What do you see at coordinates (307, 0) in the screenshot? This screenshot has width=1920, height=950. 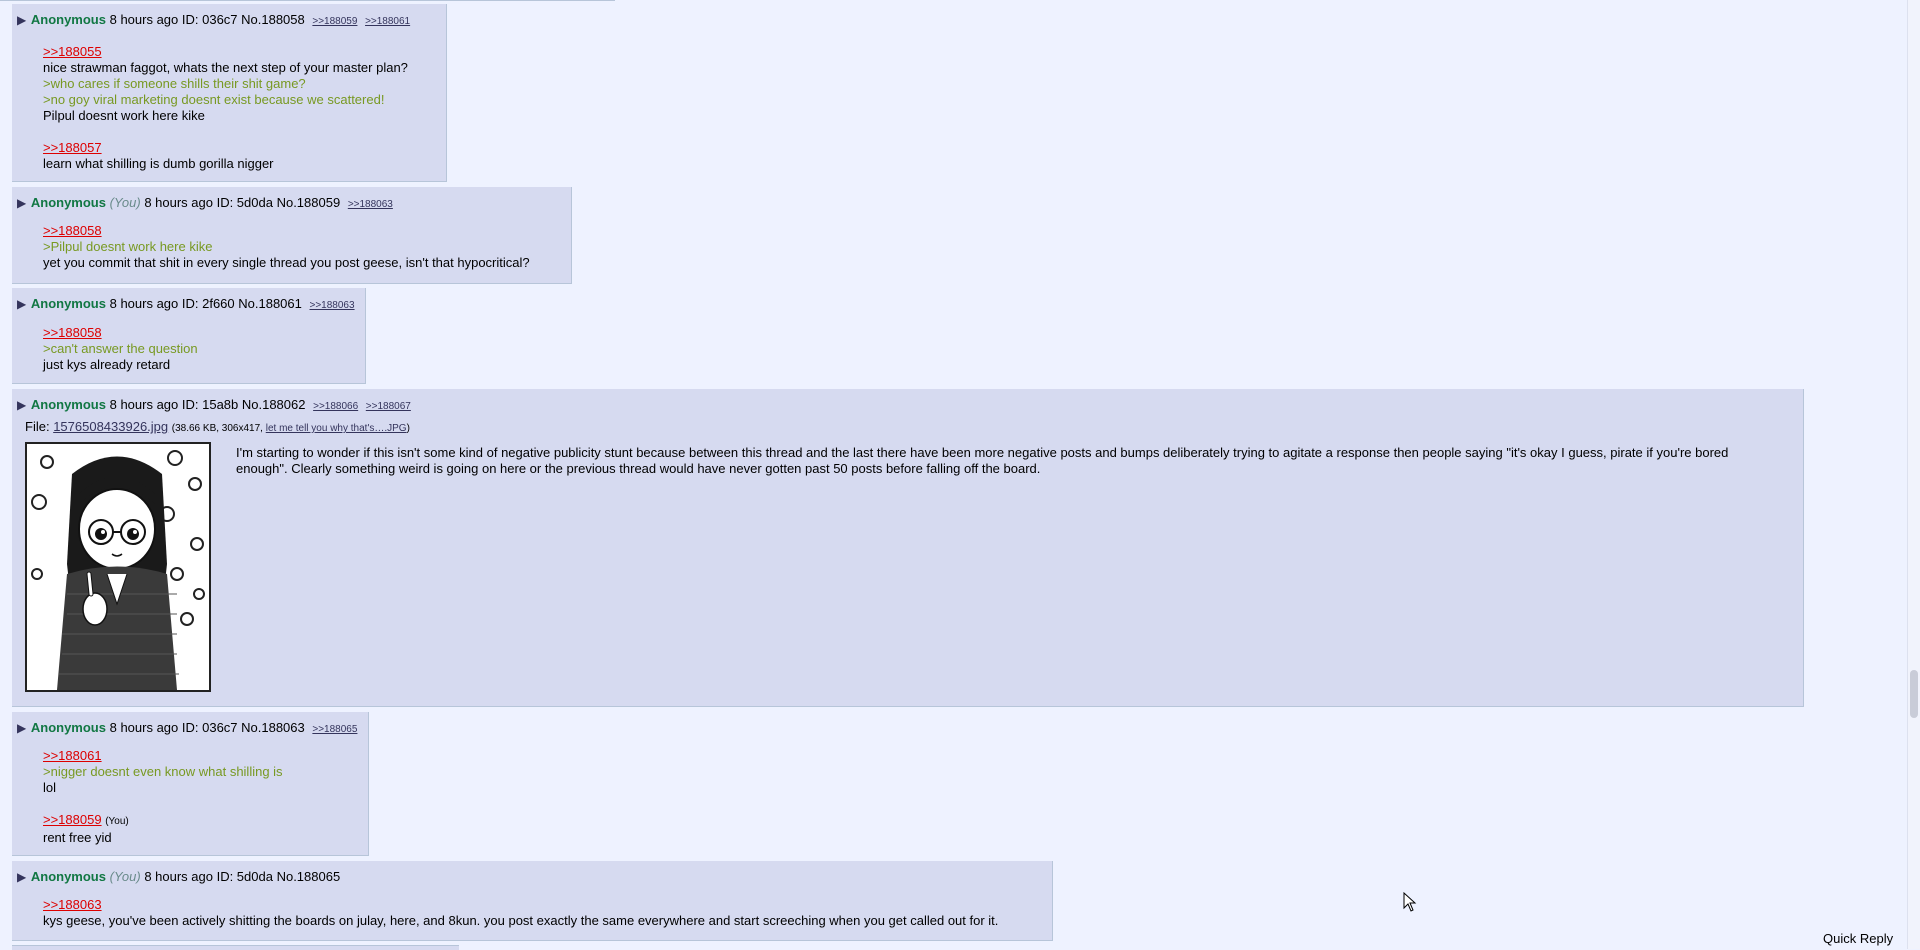 I see `previous-post-border` at bounding box center [307, 0].